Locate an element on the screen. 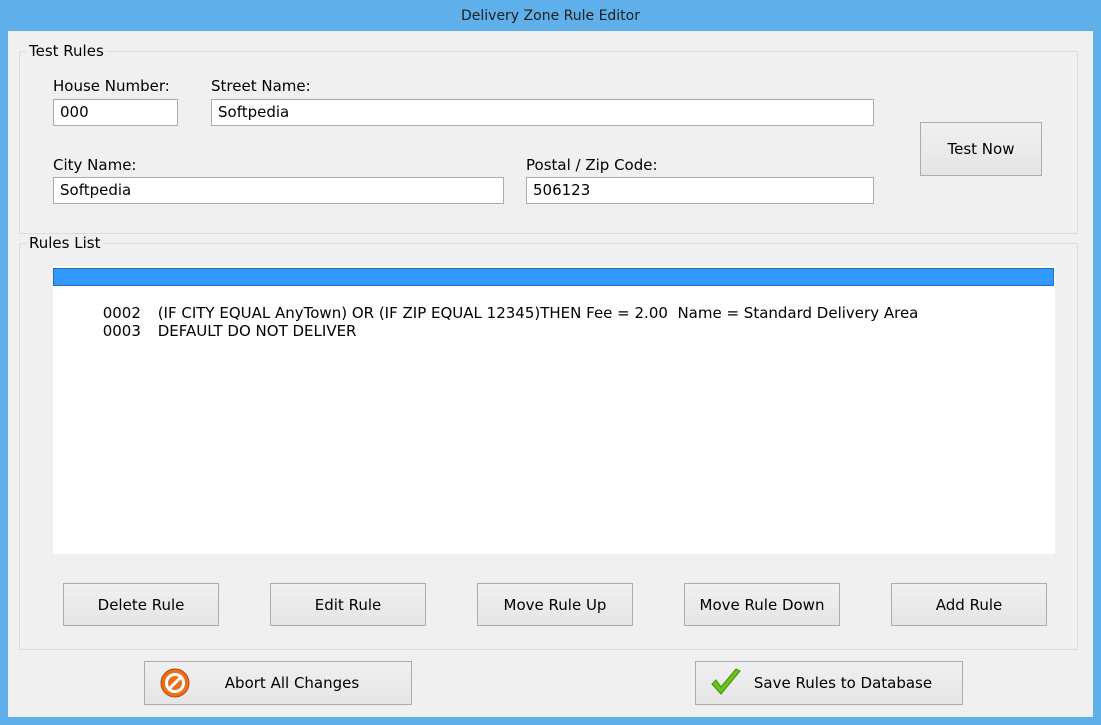  list-item: 0003 DEFAULT DO NOT DELIVER is located at coordinates (553, 322).